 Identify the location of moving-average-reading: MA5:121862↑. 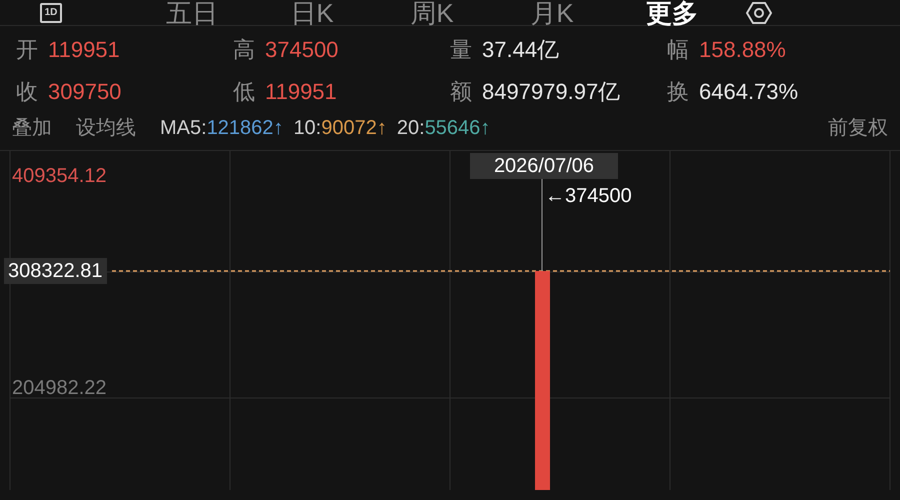
(222, 128).